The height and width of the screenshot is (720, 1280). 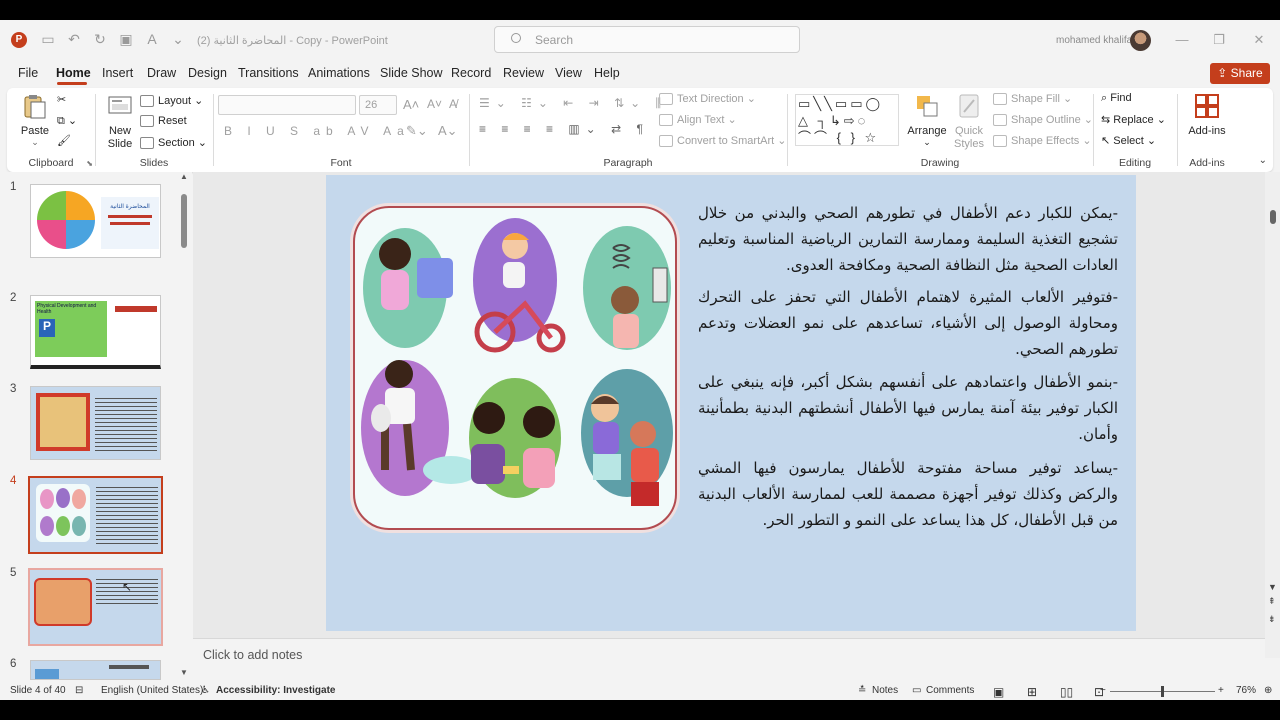 I want to click on tab-home: Home, so click(x=73, y=73).